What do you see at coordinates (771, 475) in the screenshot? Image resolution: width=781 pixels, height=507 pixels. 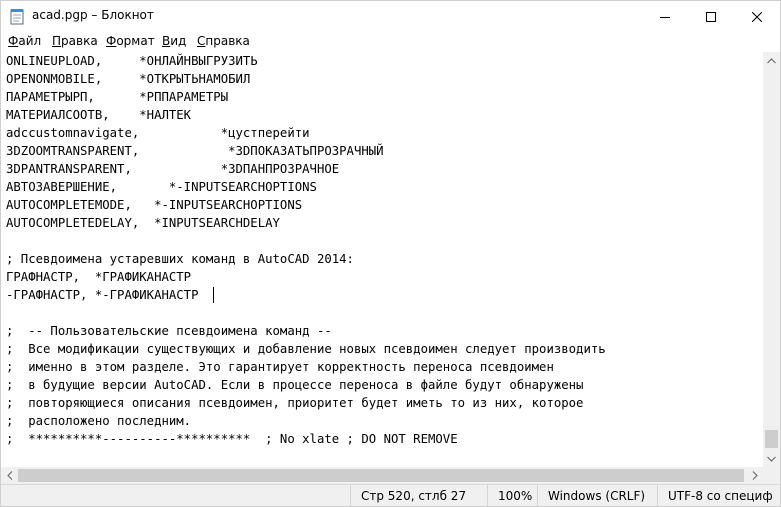 I see `scrollbar-corner` at bounding box center [771, 475].